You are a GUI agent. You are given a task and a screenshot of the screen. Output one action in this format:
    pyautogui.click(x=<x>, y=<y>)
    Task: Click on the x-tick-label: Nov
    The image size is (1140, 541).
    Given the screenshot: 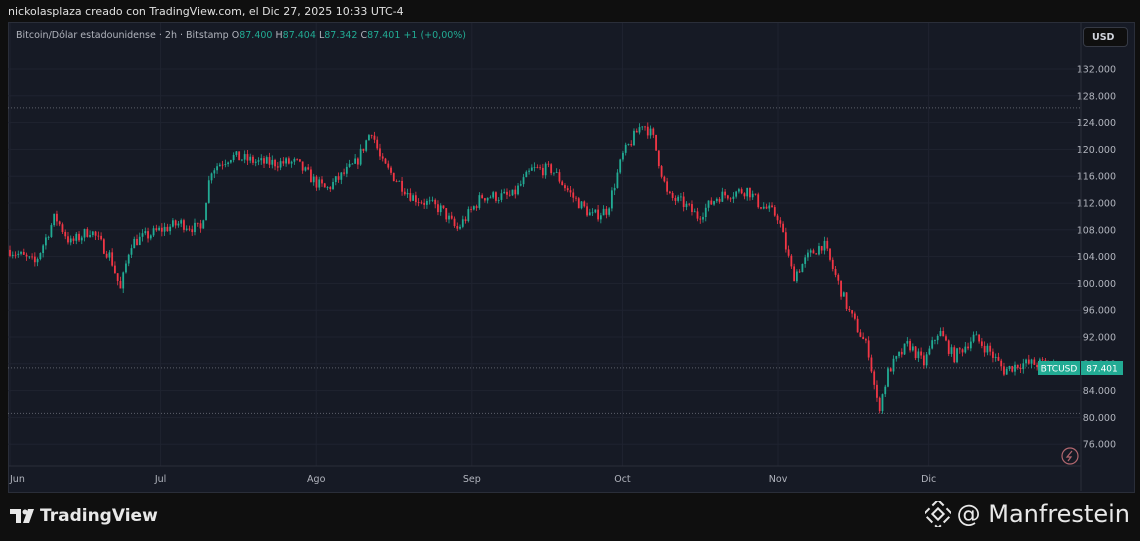 What is the action you would take?
    pyautogui.click(x=778, y=479)
    